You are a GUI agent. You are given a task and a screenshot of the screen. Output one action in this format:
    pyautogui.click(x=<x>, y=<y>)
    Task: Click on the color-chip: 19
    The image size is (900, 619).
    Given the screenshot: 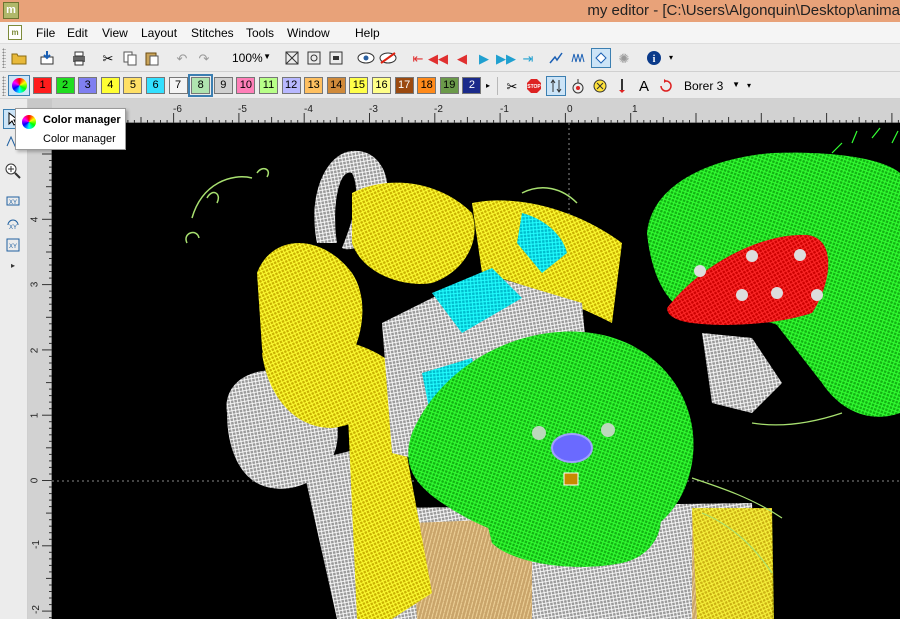 What is the action you would take?
    pyautogui.click(x=449, y=85)
    